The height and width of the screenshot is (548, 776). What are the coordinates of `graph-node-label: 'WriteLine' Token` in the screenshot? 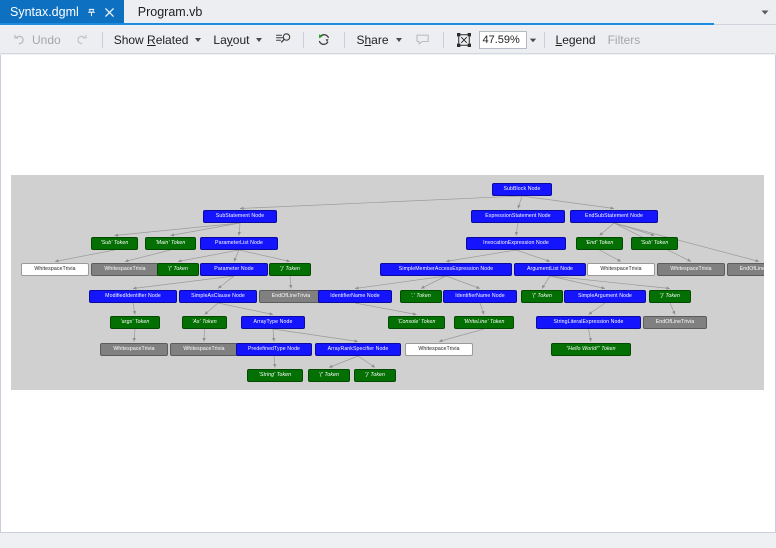 It's located at (484, 322).